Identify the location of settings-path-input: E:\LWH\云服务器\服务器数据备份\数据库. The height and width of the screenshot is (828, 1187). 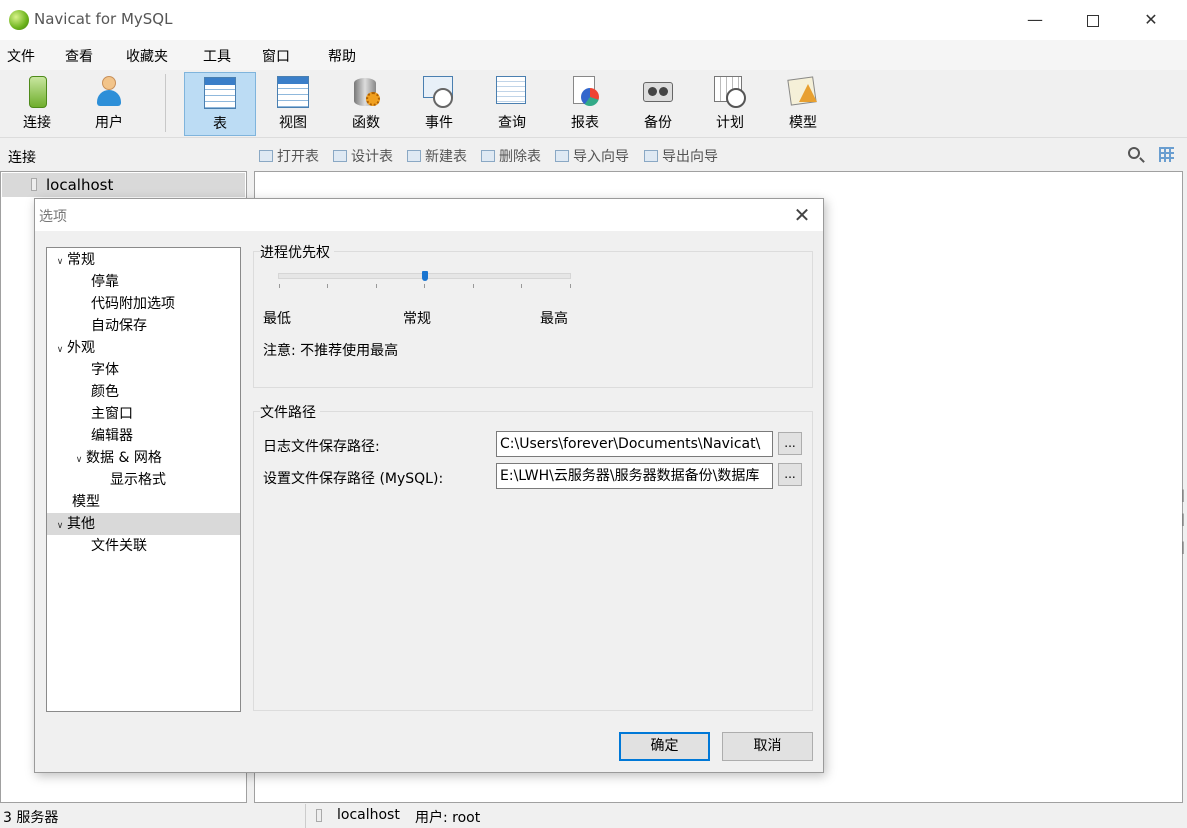
(634, 476).